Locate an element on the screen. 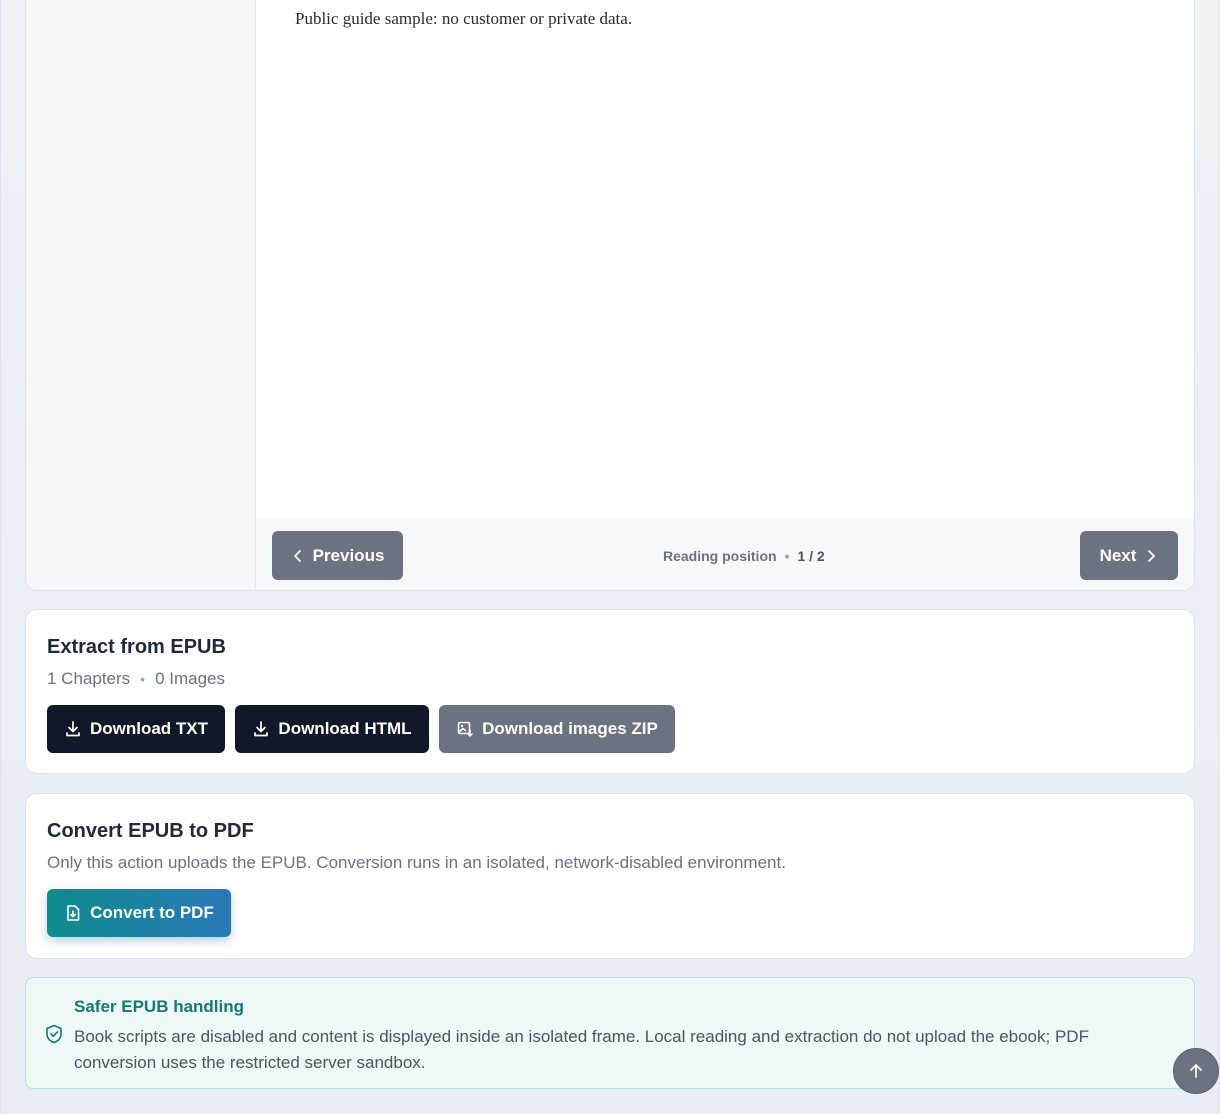 This screenshot has height=1114, width=1220. extract-title: Extract from EPUB is located at coordinates (136, 647).